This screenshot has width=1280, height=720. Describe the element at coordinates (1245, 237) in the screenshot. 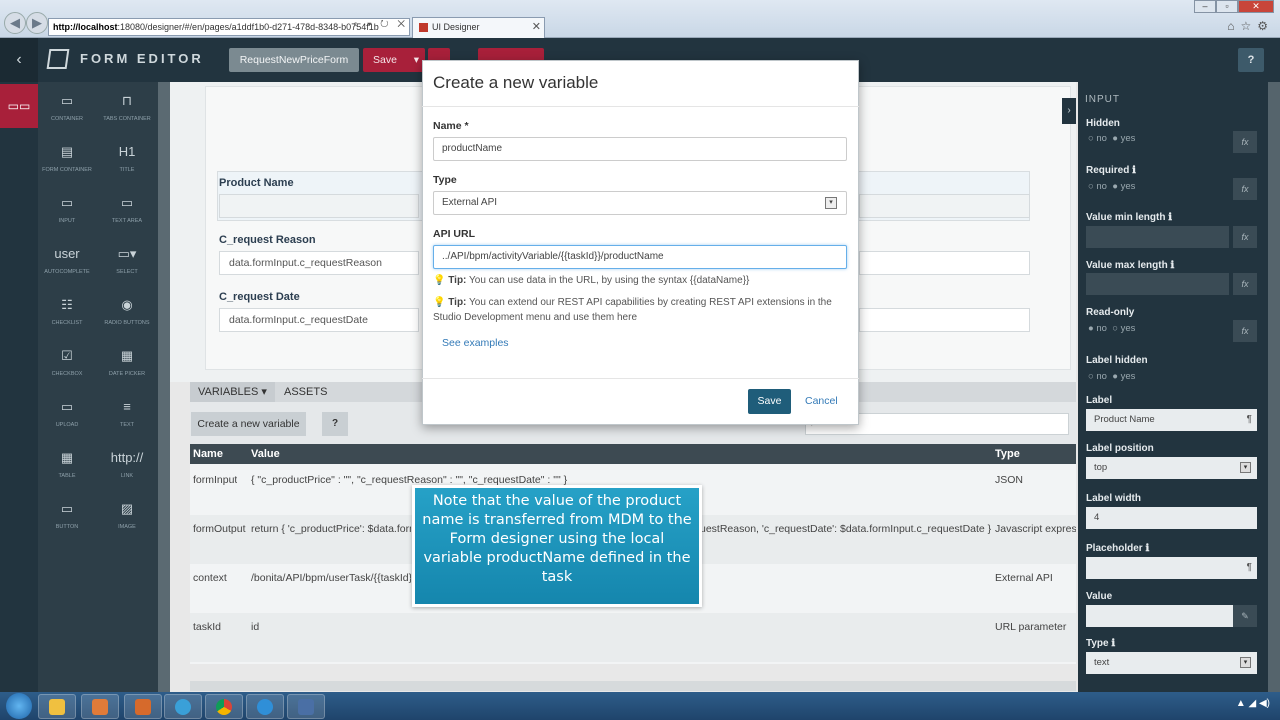

I see `min-length-fx-button: fx` at that location.